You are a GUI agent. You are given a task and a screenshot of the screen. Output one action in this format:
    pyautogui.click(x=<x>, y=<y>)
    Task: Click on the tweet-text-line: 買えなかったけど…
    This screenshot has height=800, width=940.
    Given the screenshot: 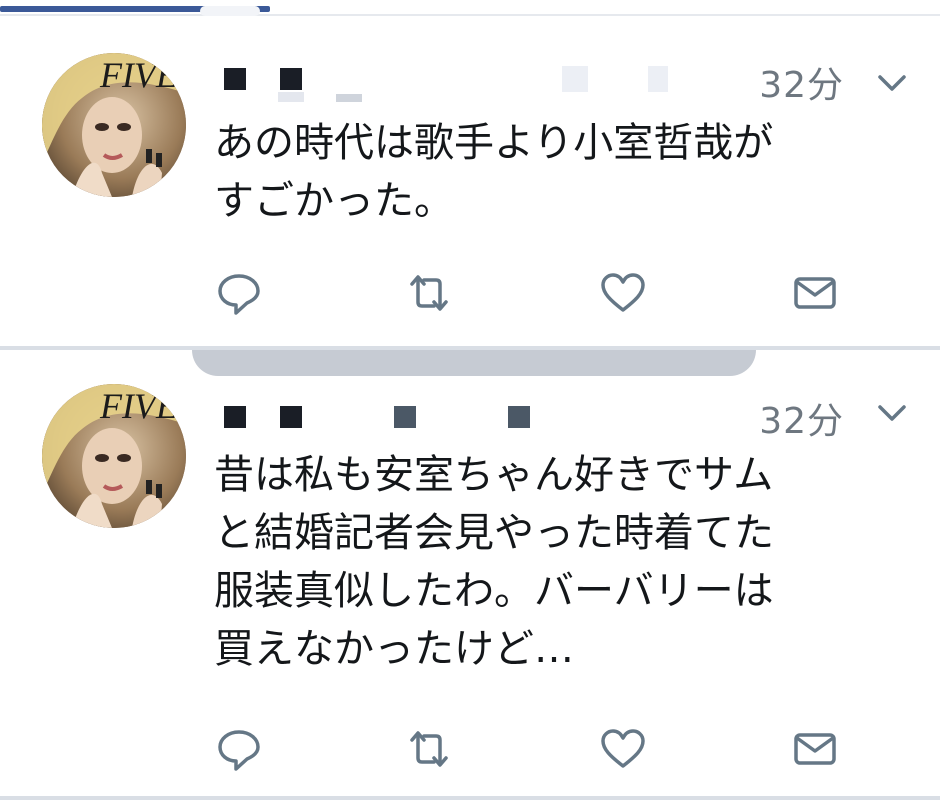 What is the action you would take?
    pyautogui.click(x=394, y=649)
    